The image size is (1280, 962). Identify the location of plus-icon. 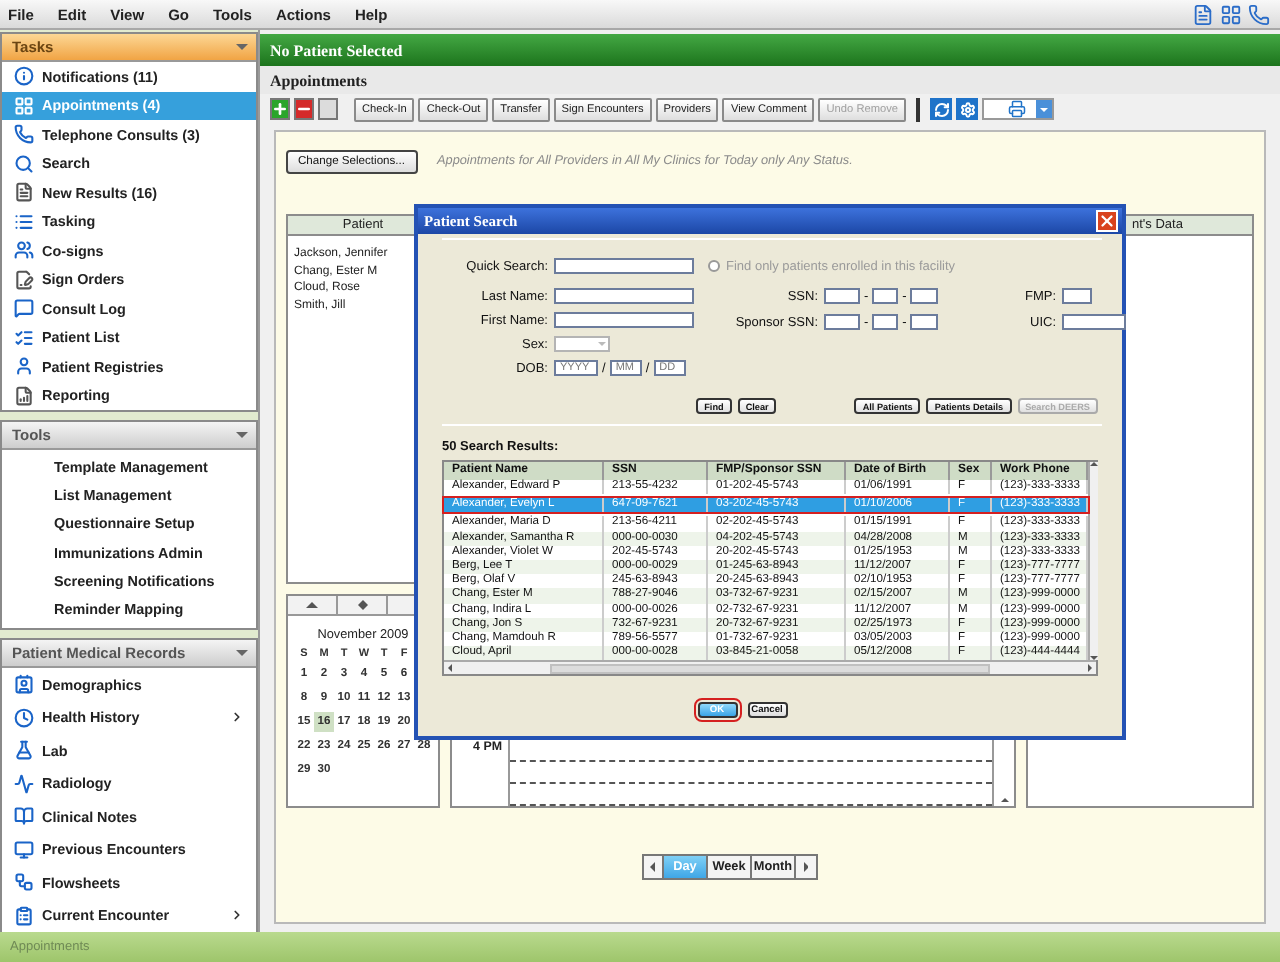
(280, 109).